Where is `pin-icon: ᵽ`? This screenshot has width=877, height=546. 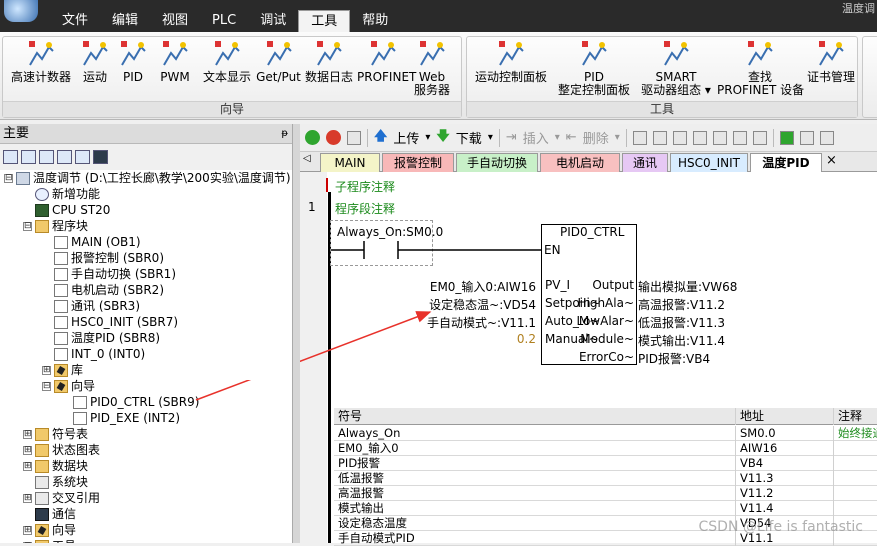 pin-icon: ᵽ is located at coordinates (284, 134).